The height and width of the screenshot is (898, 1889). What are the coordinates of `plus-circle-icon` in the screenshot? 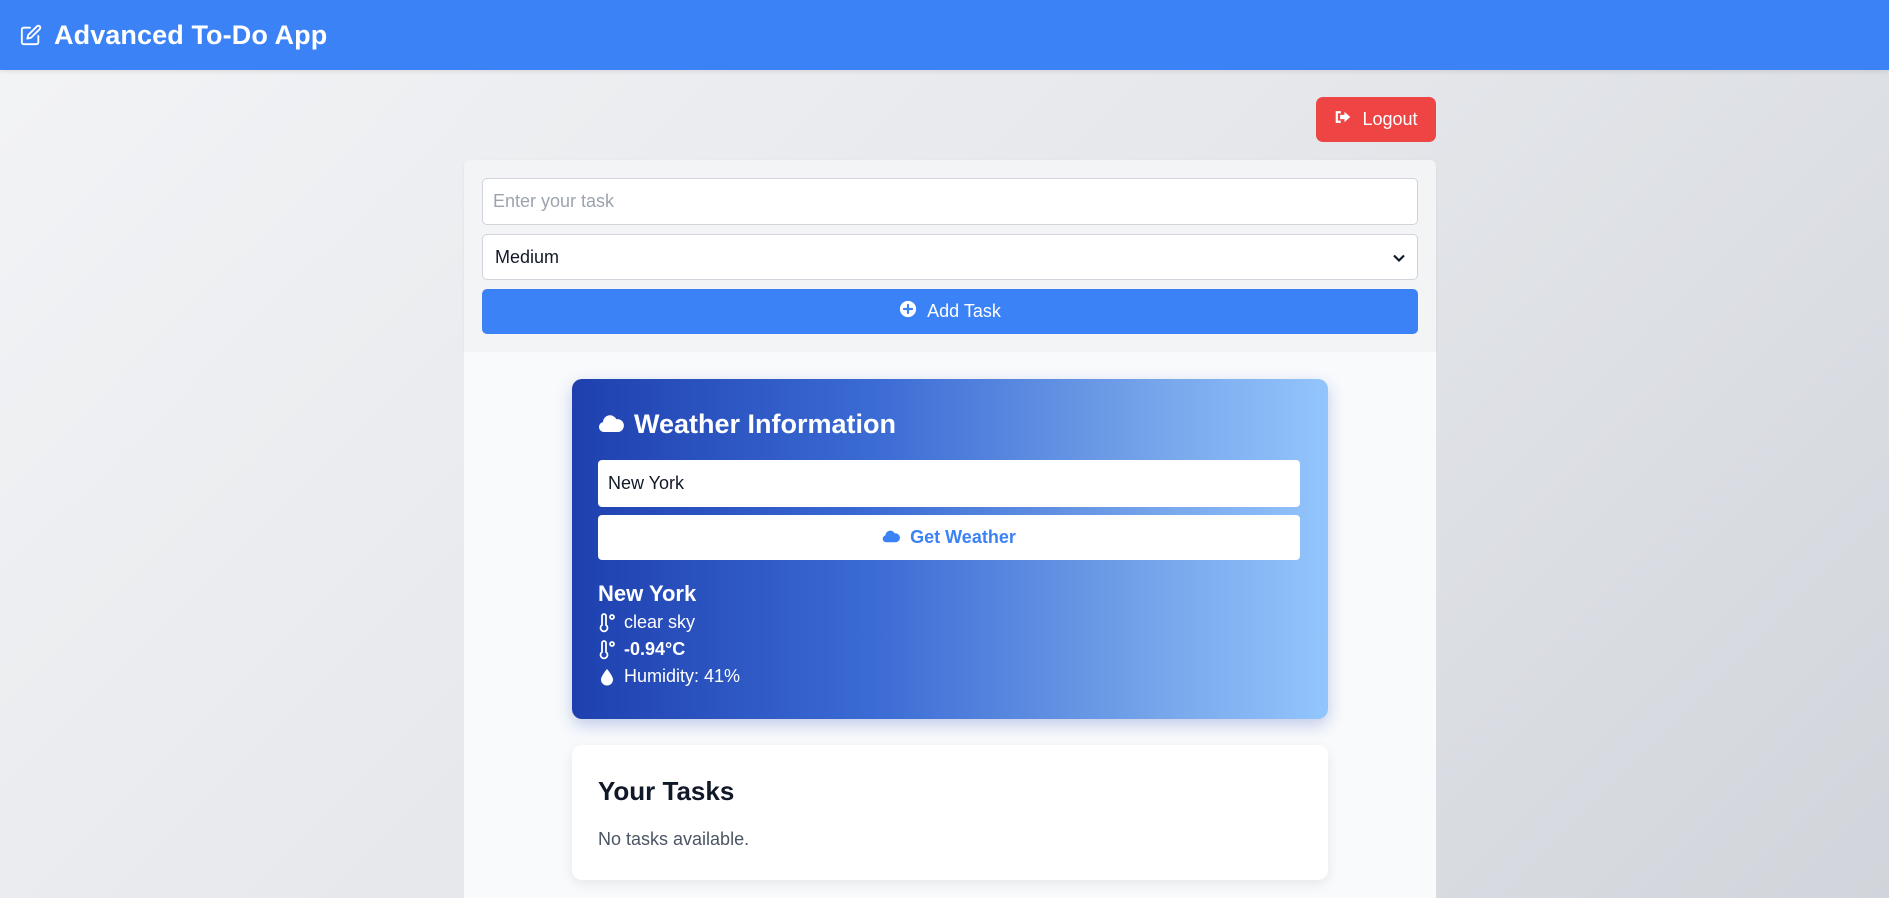 It's located at (908, 311).